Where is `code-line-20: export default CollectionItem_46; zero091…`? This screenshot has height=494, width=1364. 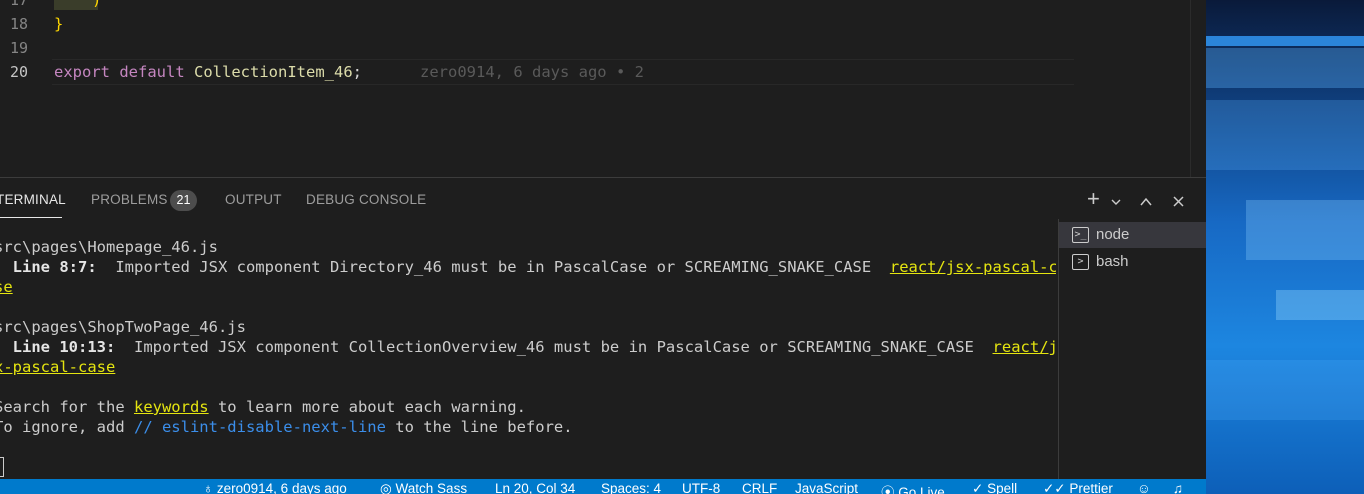
code-line-20: export default CollectionItem_46; zero091… is located at coordinates (349, 72).